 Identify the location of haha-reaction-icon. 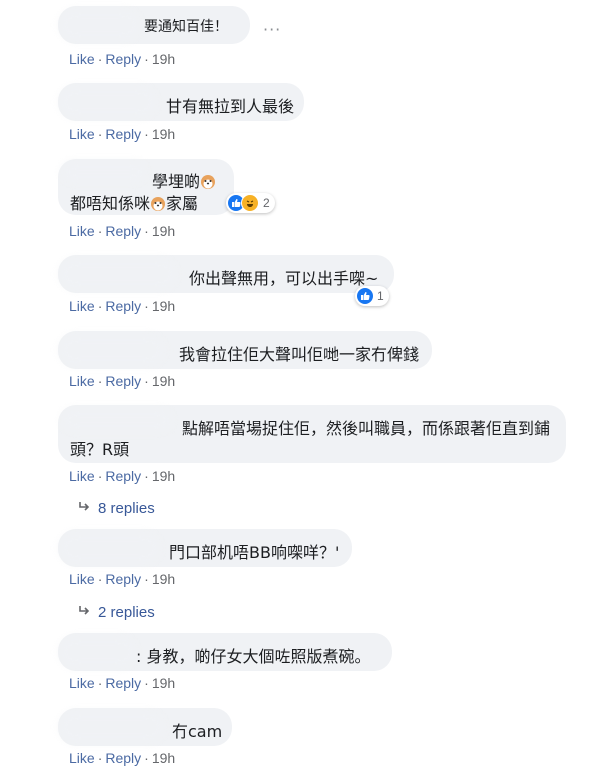
(250, 203).